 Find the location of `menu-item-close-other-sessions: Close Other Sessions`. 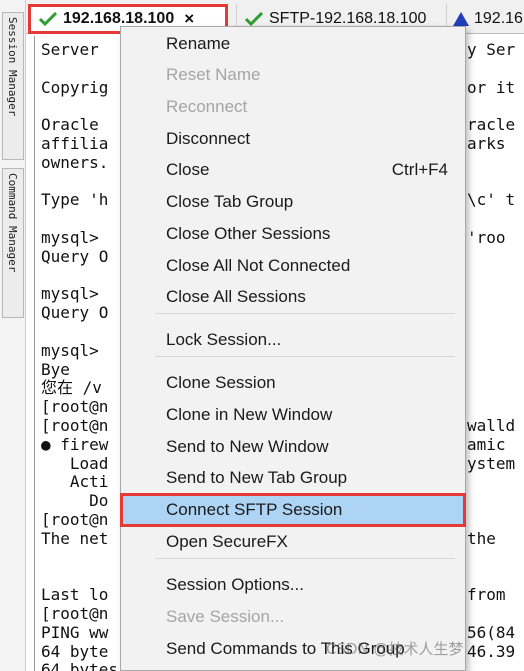

menu-item-close-other-sessions: Close Other Sessions is located at coordinates (293, 234).